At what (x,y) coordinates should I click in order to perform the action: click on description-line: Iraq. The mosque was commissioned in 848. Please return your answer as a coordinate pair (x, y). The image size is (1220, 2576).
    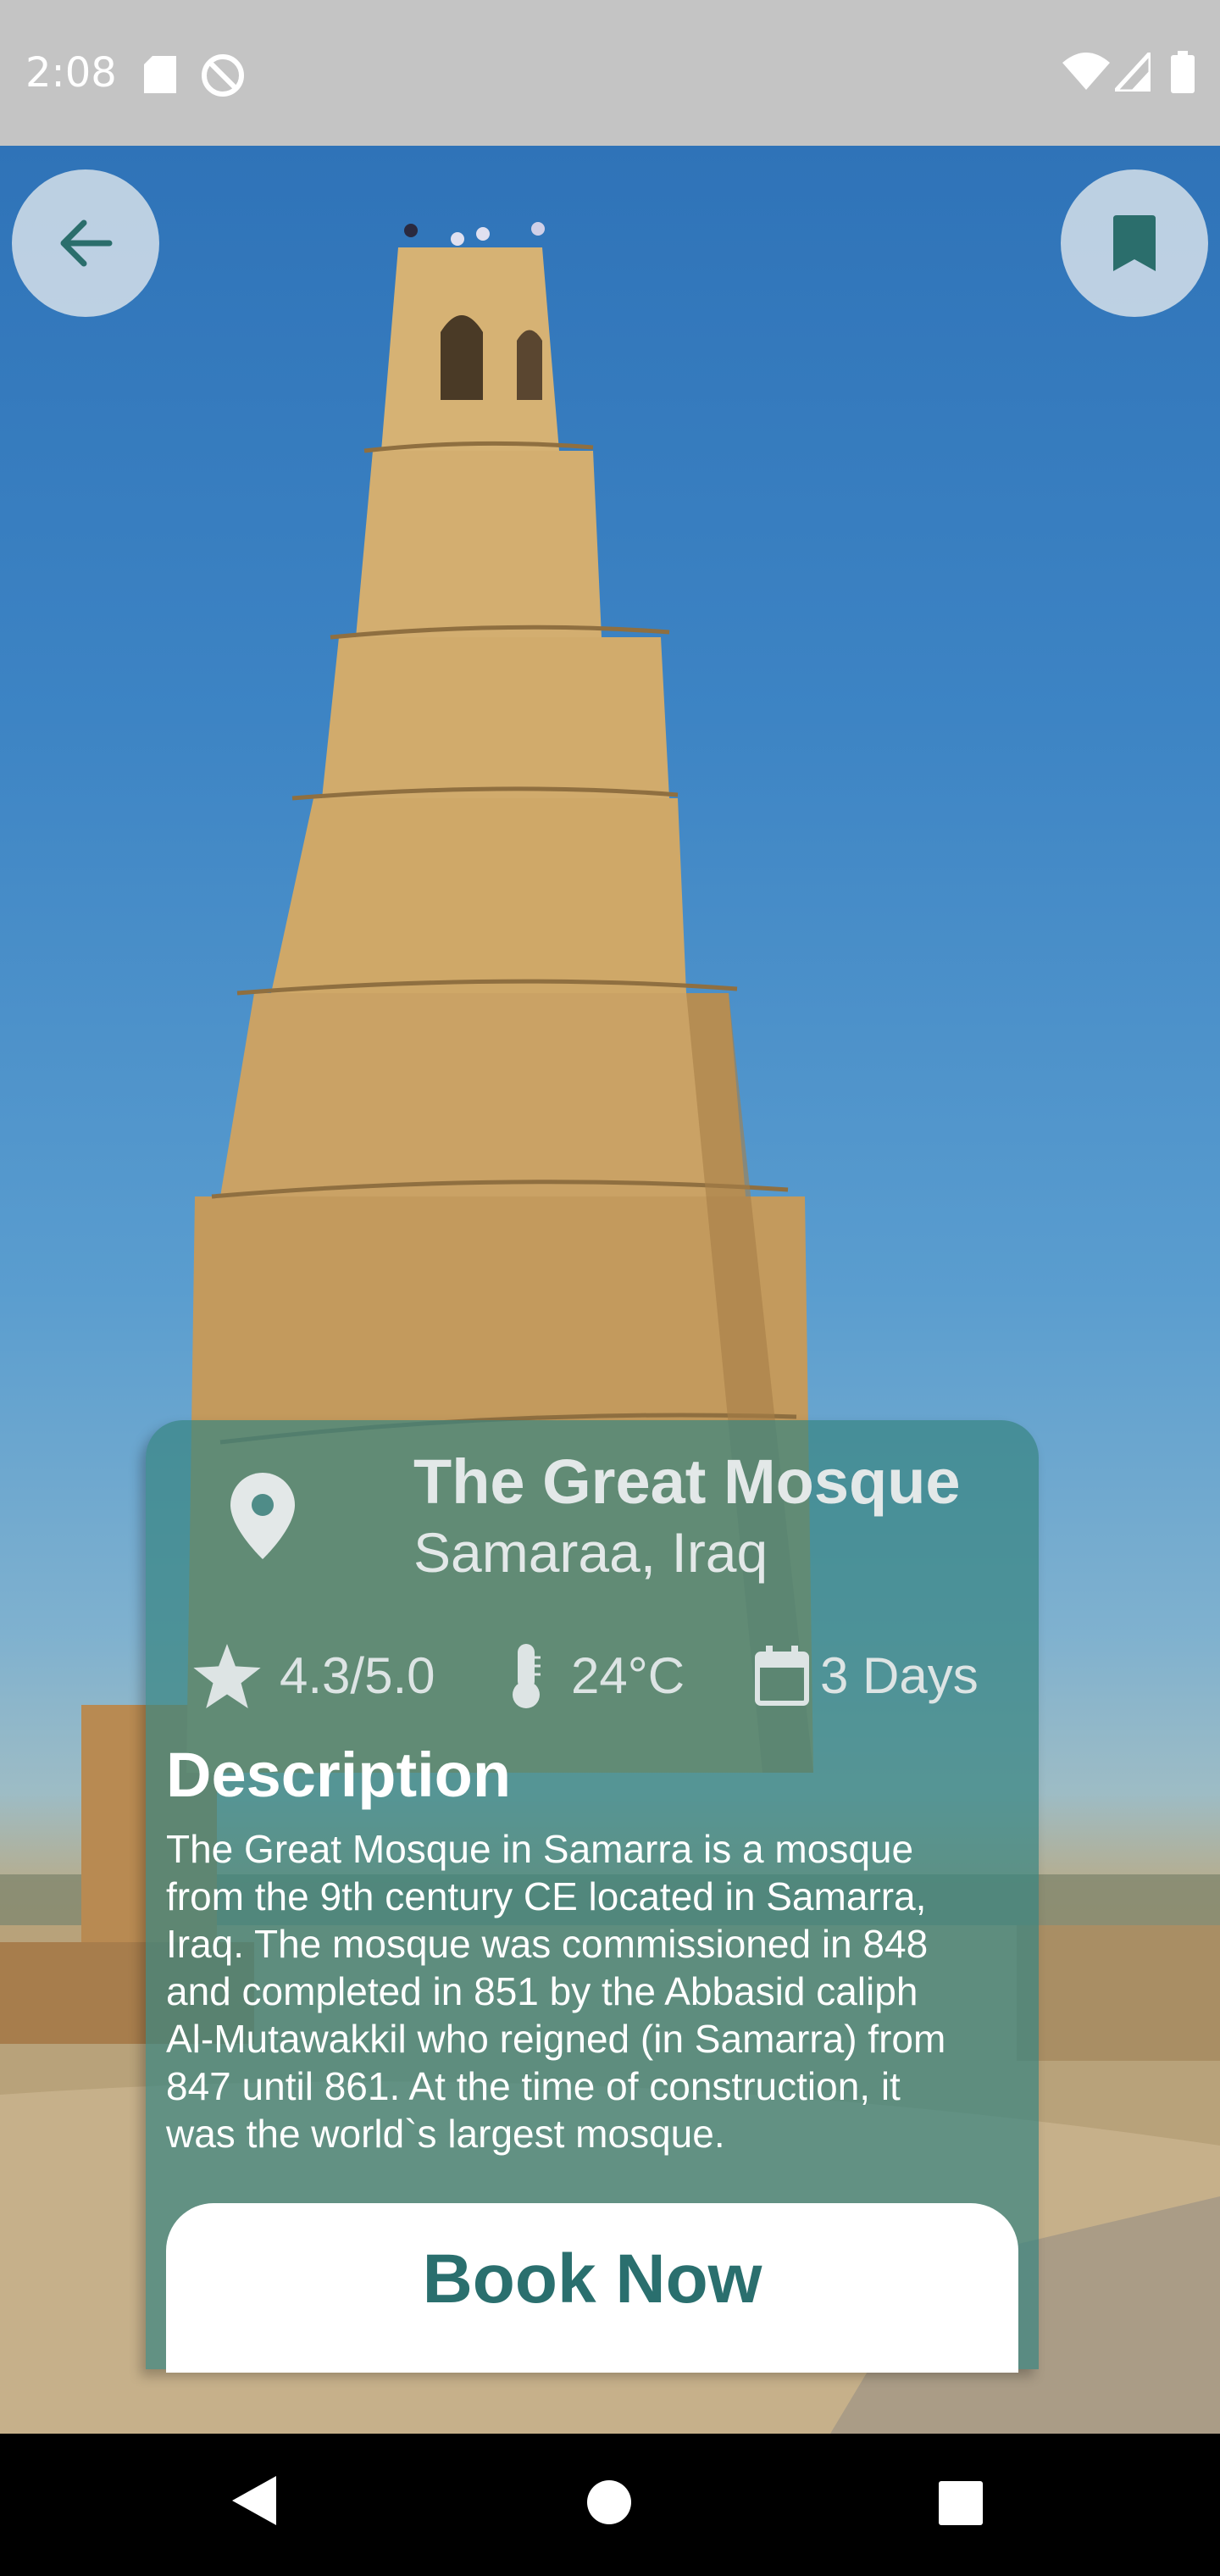
    Looking at the image, I should click on (547, 1944).